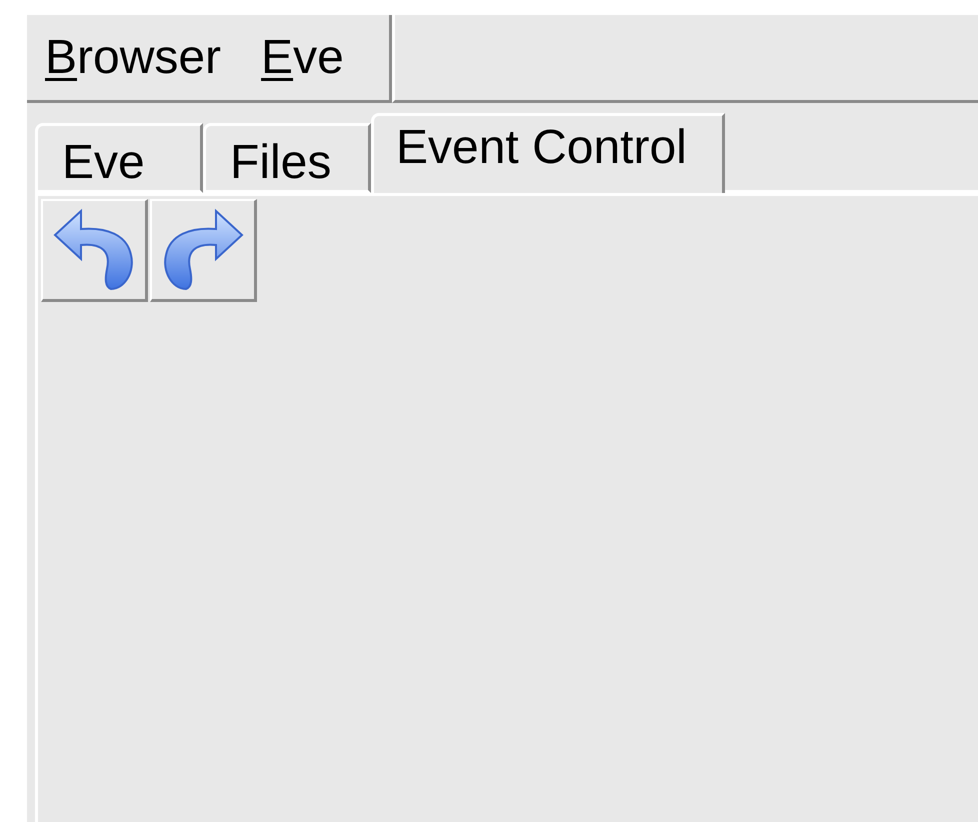  I want to click on redo-arrow-icon, so click(203, 250).